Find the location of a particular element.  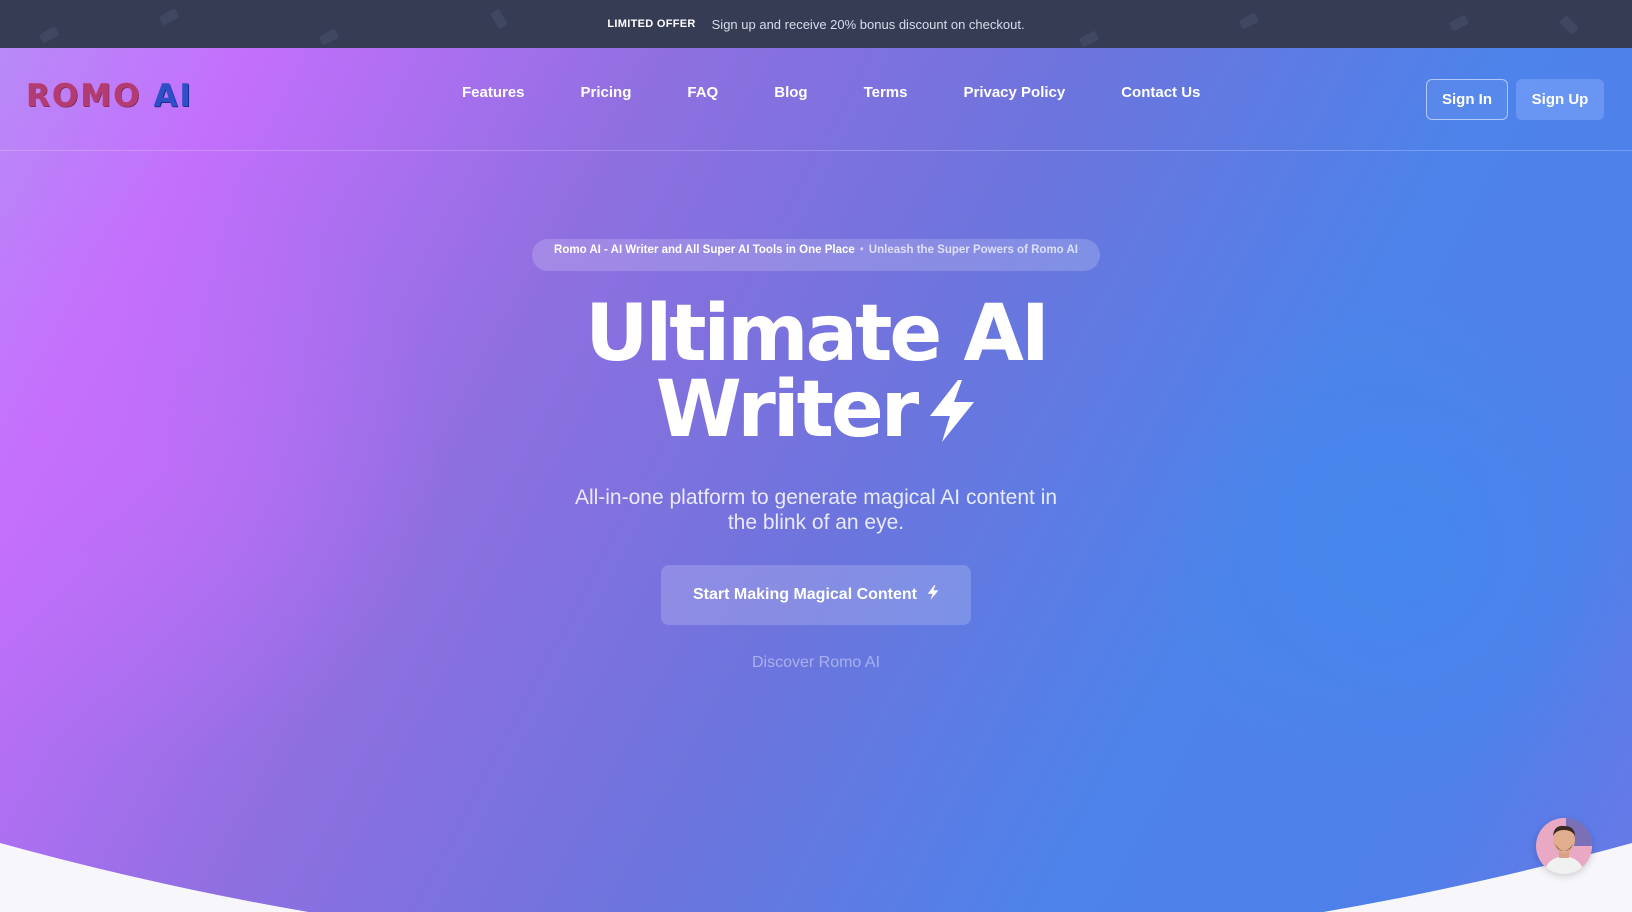

hero-bottom-curve is located at coordinates (816, 877).